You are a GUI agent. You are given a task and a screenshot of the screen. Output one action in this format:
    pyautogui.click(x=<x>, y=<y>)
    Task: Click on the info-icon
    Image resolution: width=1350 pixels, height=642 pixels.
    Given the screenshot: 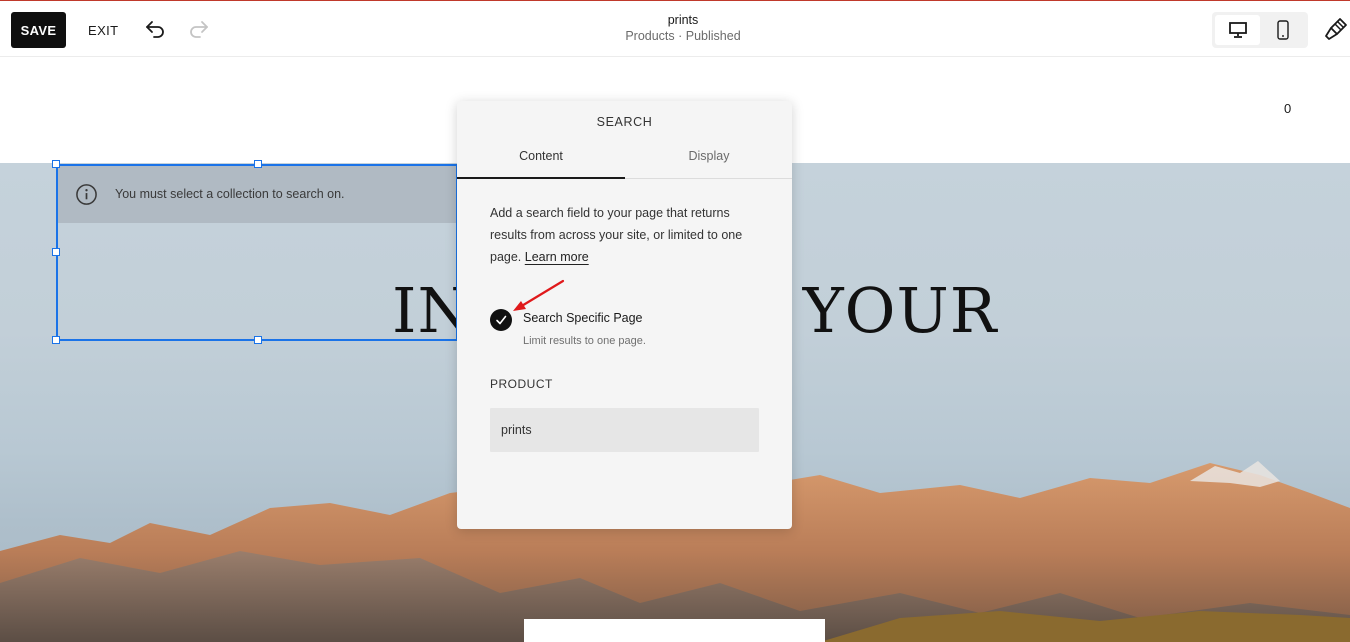 What is the action you would take?
    pyautogui.click(x=86, y=194)
    